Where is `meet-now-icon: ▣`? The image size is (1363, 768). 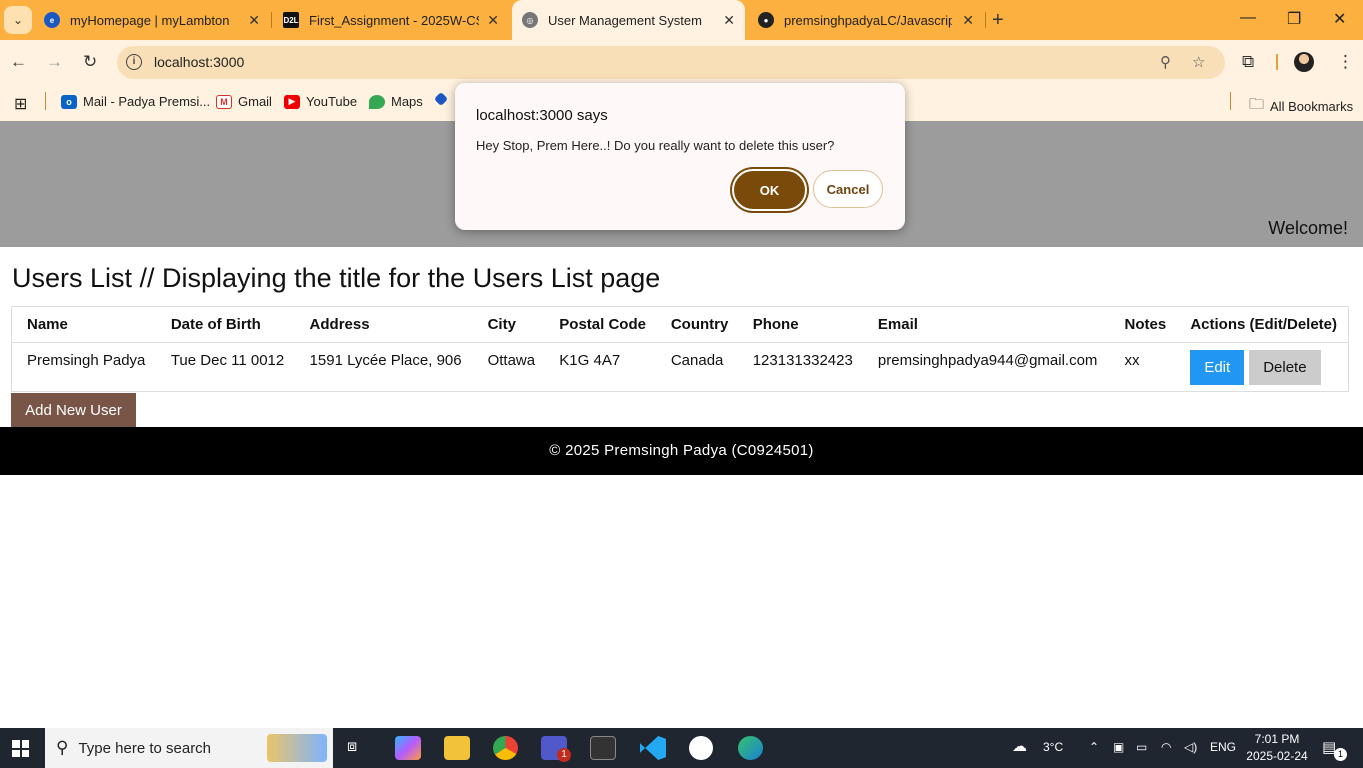
meet-now-icon: ▣ is located at coordinates (1118, 747).